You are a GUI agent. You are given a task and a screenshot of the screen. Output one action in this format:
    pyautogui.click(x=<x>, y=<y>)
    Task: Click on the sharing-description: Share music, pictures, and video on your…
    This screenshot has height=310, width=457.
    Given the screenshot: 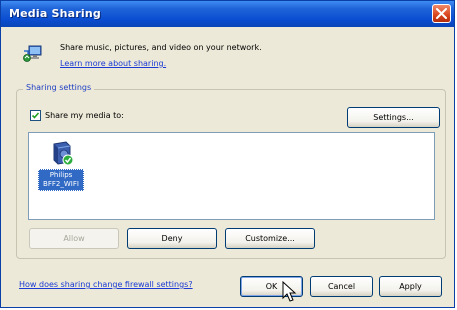 What is the action you would take?
    pyautogui.click(x=161, y=47)
    